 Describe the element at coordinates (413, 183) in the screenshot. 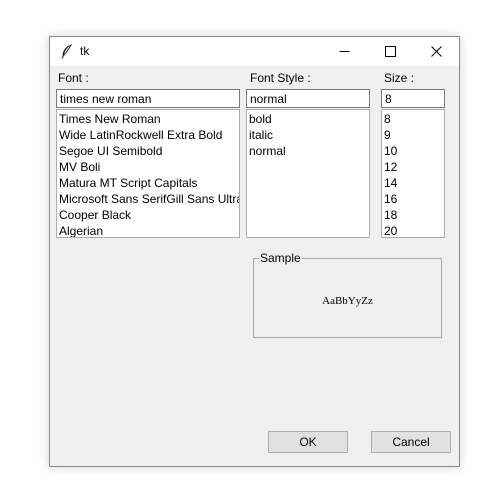

I see `list-item: 14` at that location.